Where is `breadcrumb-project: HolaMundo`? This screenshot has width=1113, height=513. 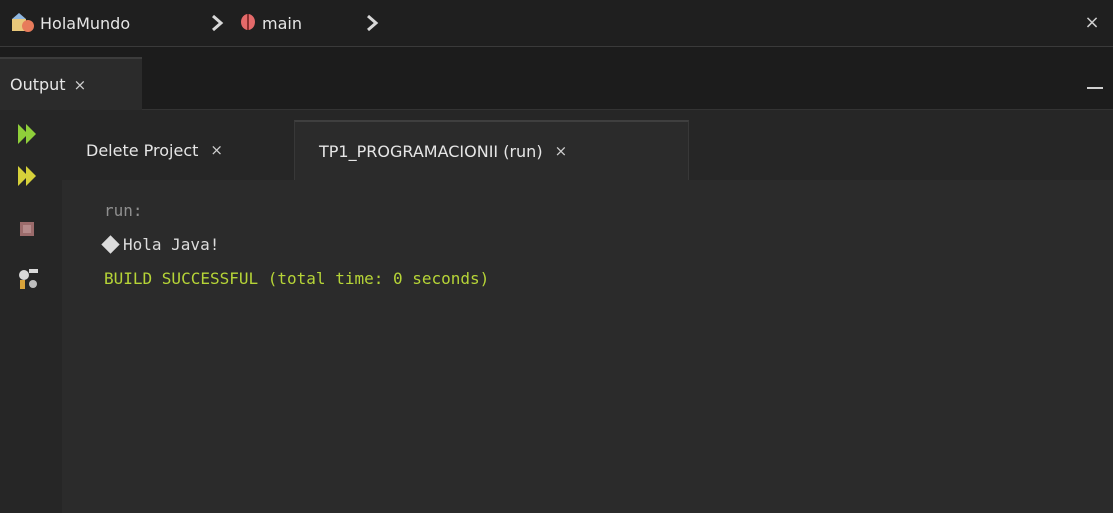
breadcrumb-project: HolaMundo is located at coordinates (85, 23).